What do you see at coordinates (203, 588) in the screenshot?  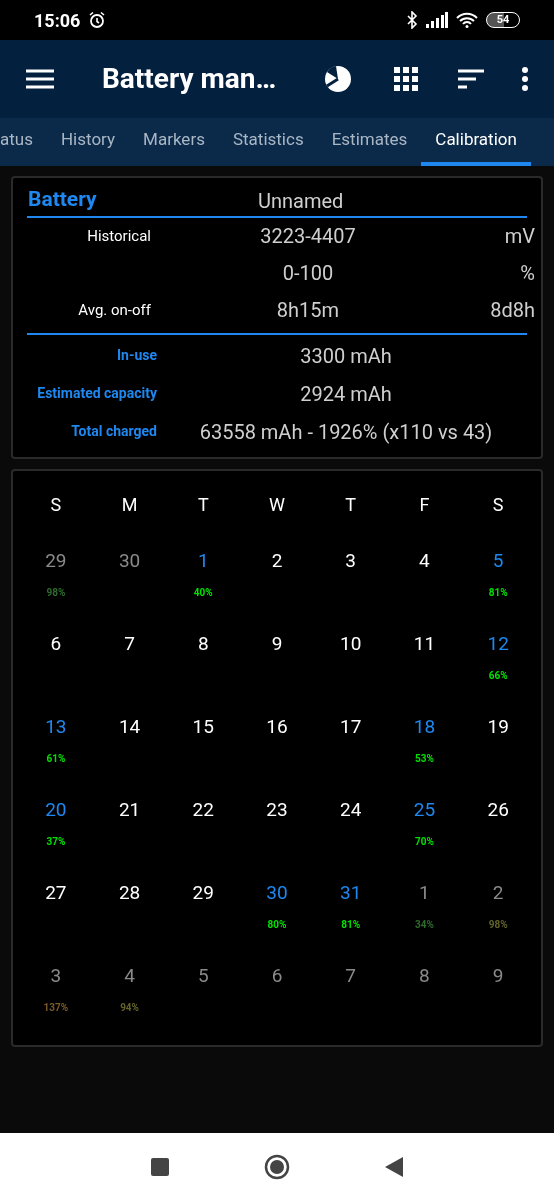 I see `calendar-day: 1 40%` at bounding box center [203, 588].